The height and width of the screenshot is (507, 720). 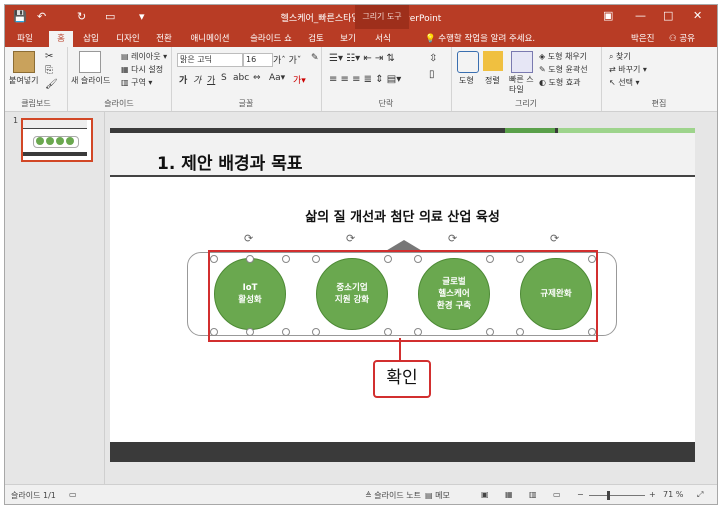 I want to click on change-case-icon: Aa▾, so click(x=277, y=78).